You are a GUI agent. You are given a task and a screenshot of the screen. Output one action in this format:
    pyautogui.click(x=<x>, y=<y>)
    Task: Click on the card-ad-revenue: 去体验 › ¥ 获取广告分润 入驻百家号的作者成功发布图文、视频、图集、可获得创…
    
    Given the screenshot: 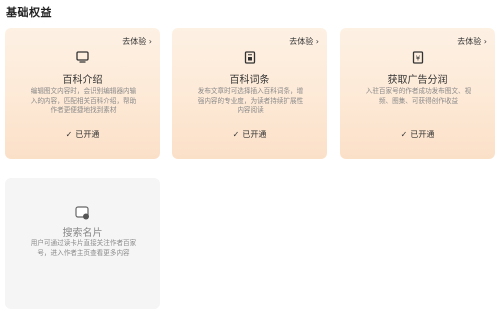 What is the action you would take?
    pyautogui.click(x=417, y=93)
    